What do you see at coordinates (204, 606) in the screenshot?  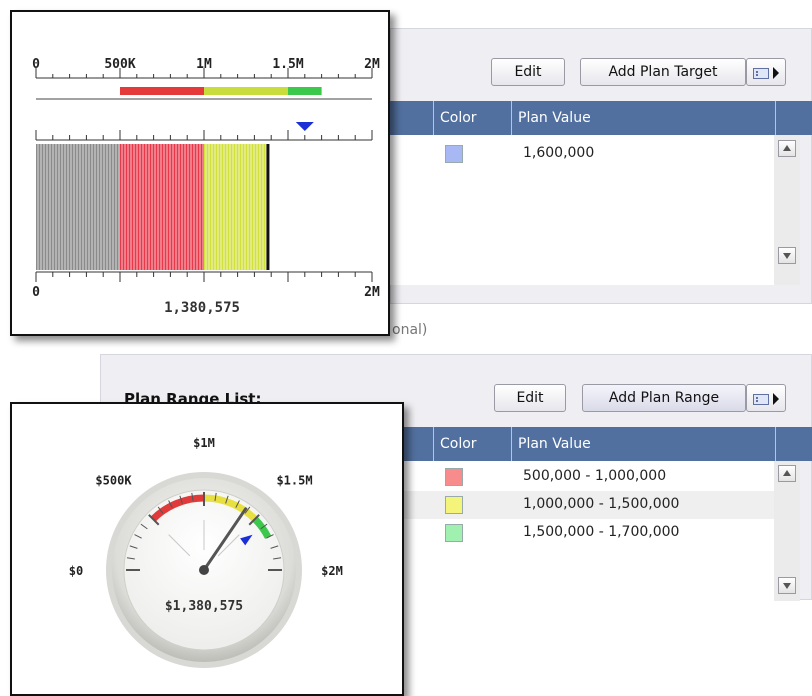 I see `gauge-value-label: $1,380,575` at bounding box center [204, 606].